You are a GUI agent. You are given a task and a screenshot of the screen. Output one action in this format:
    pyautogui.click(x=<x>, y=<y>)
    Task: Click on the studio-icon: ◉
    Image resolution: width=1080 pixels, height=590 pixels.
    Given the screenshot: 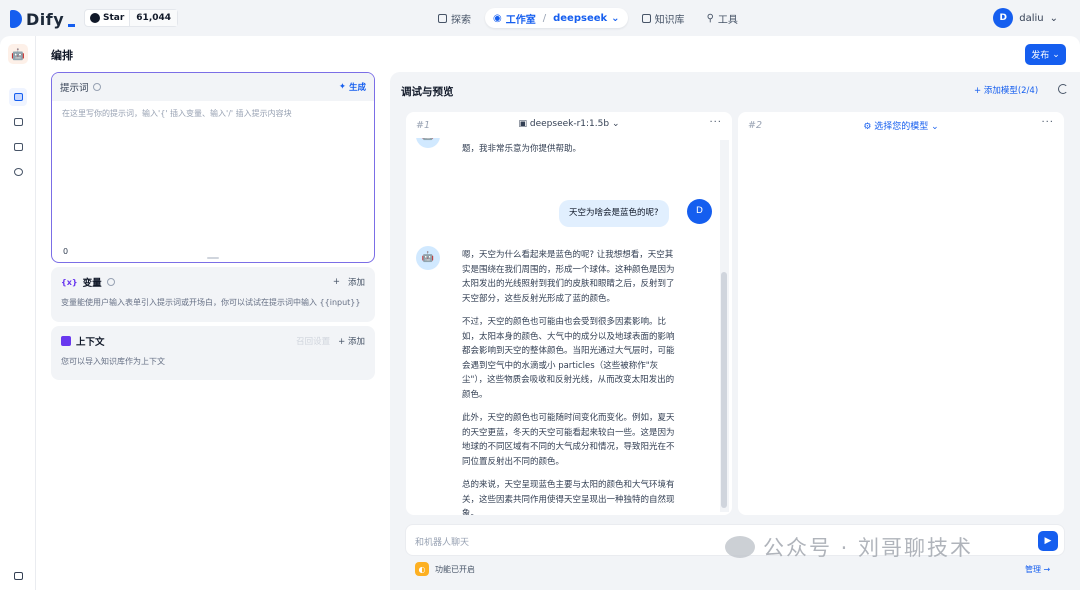 What is the action you would take?
    pyautogui.click(x=497, y=18)
    